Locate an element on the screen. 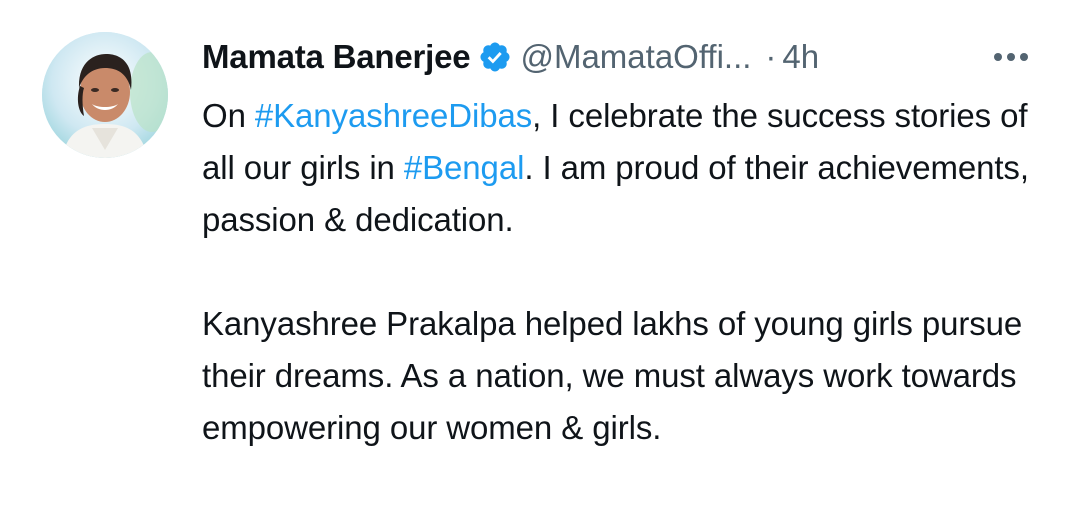  tweet-header: Mamata Banerjee @MamataOffi... · 4h is located at coordinates (631, 57).